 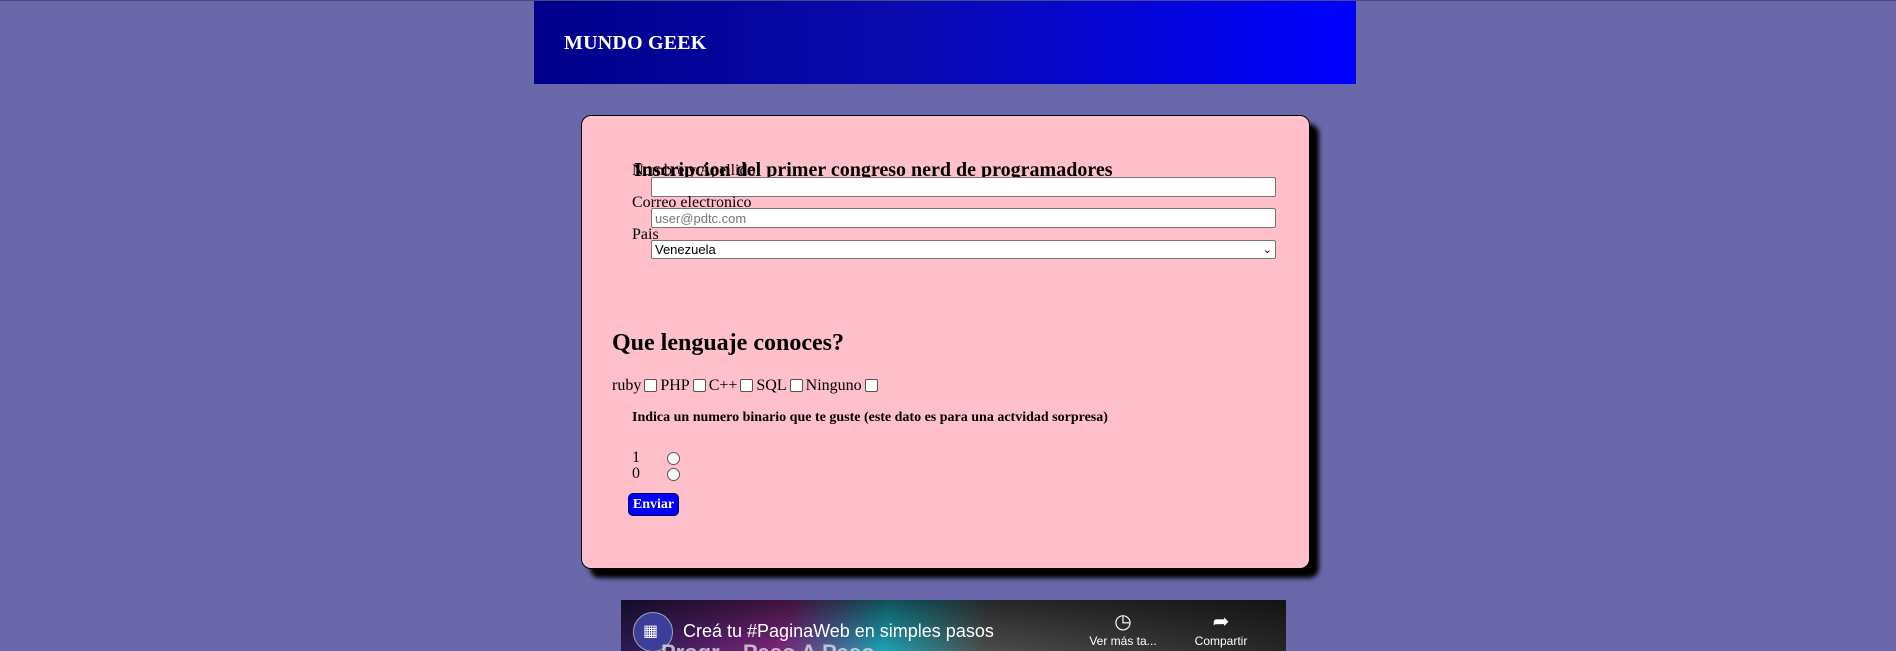 What do you see at coordinates (675, 385) in the screenshot?
I see `language-label-php: PHP` at bounding box center [675, 385].